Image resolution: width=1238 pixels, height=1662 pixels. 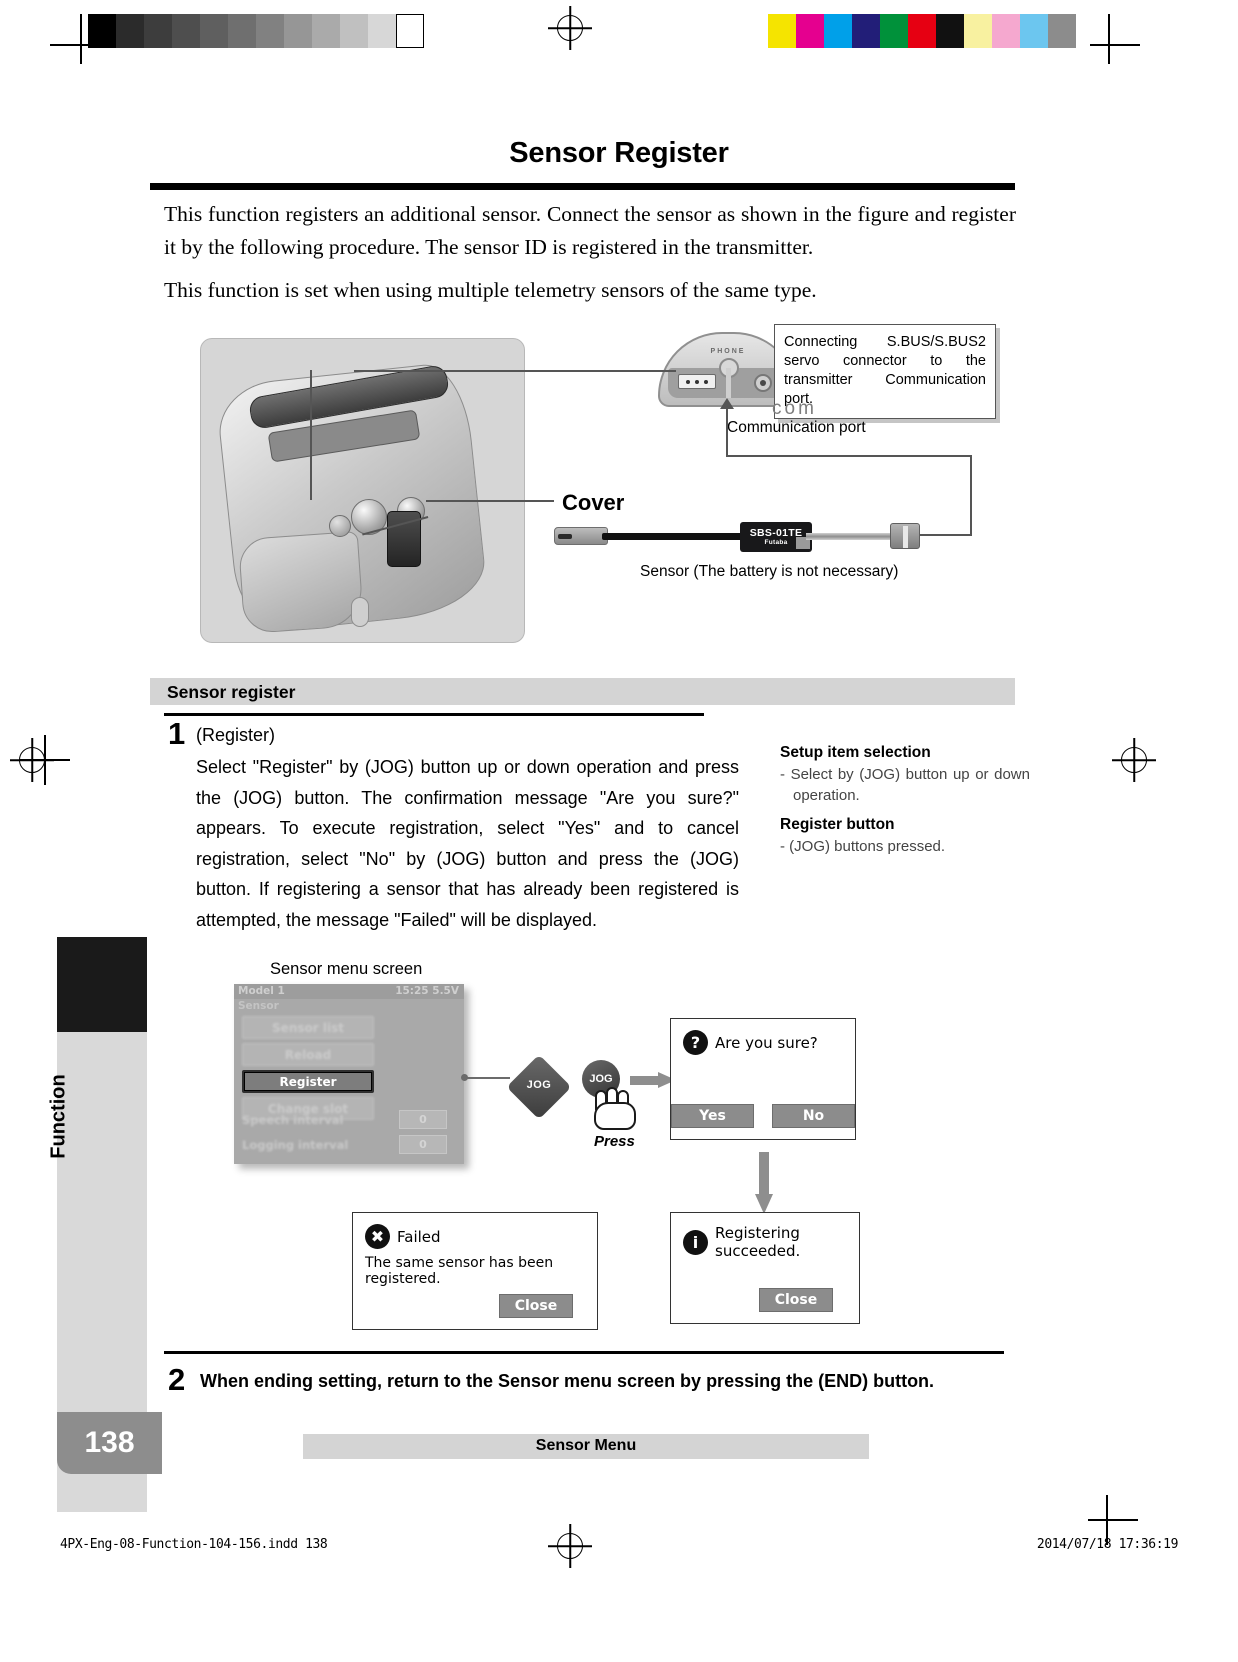 What do you see at coordinates (377, 1236) in the screenshot?
I see `error-icon: ✖` at bounding box center [377, 1236].